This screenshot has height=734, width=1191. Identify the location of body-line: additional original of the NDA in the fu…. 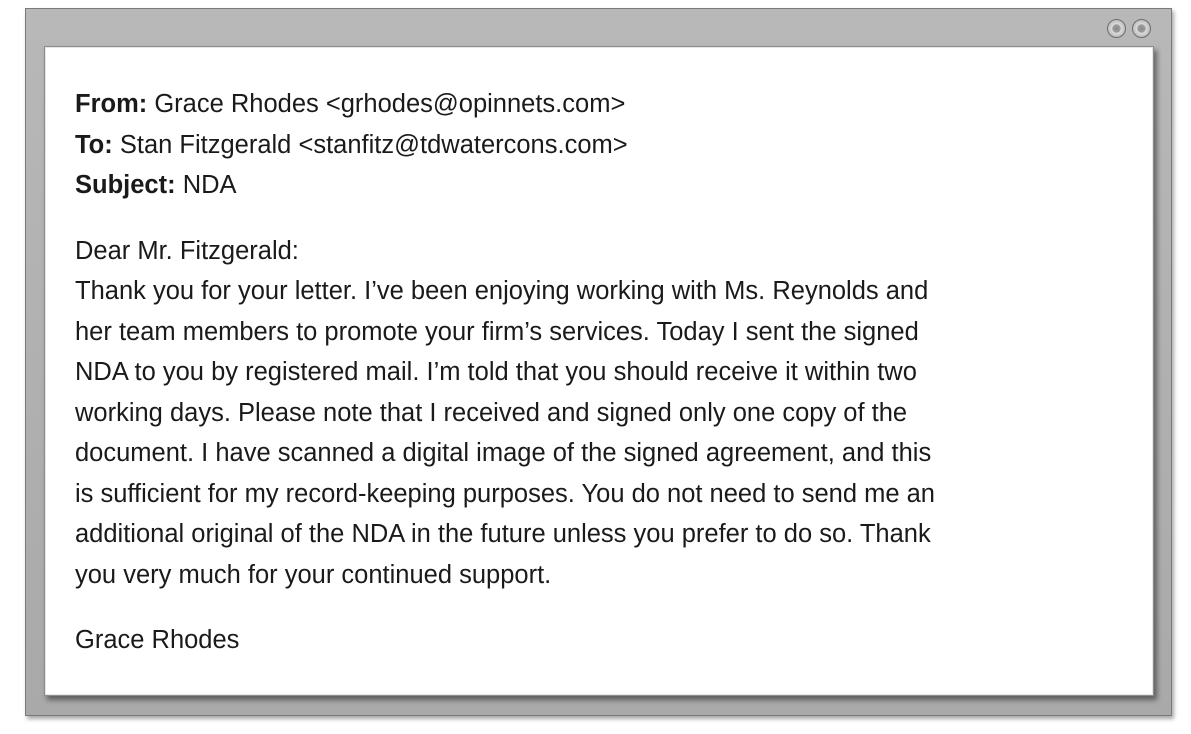
(503, 534).